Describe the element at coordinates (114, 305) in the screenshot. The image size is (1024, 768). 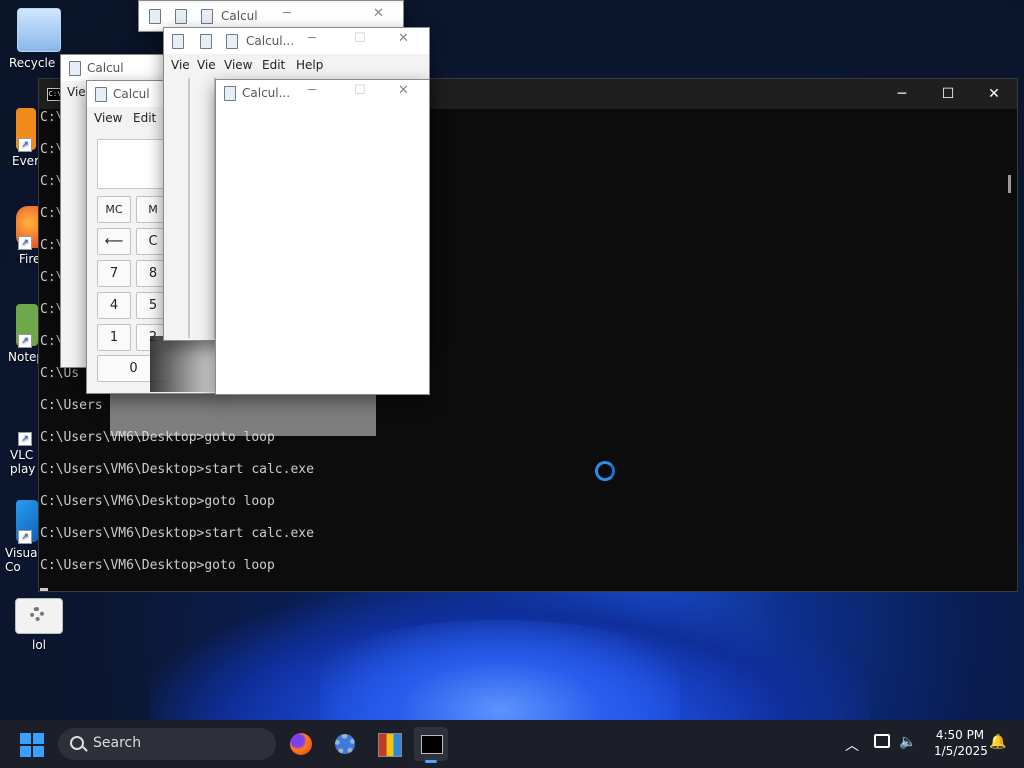
I see `key-4: 4` at that location.